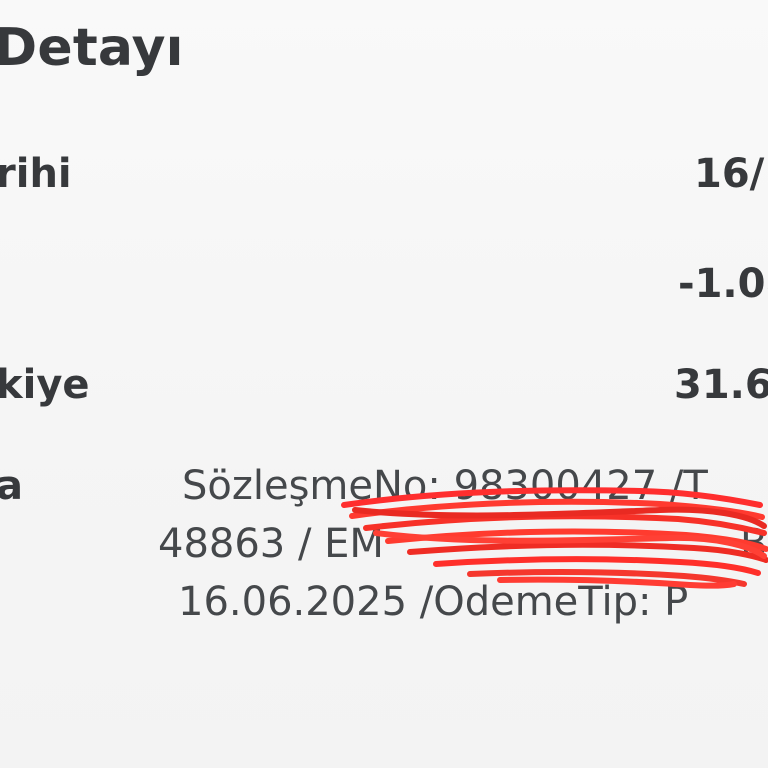 The image size is (768, 768). Describe the element at coordinates (11, 486) in the screenshot. I see `row-label-description: a` at that location.